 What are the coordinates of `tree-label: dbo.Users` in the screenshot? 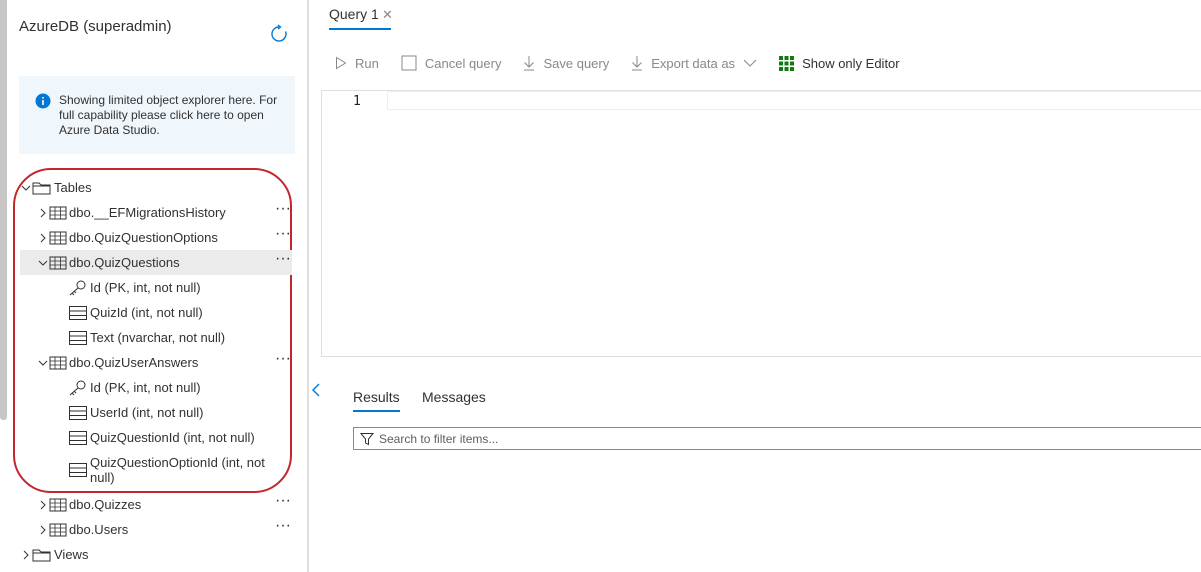 It's located at (99, 529).